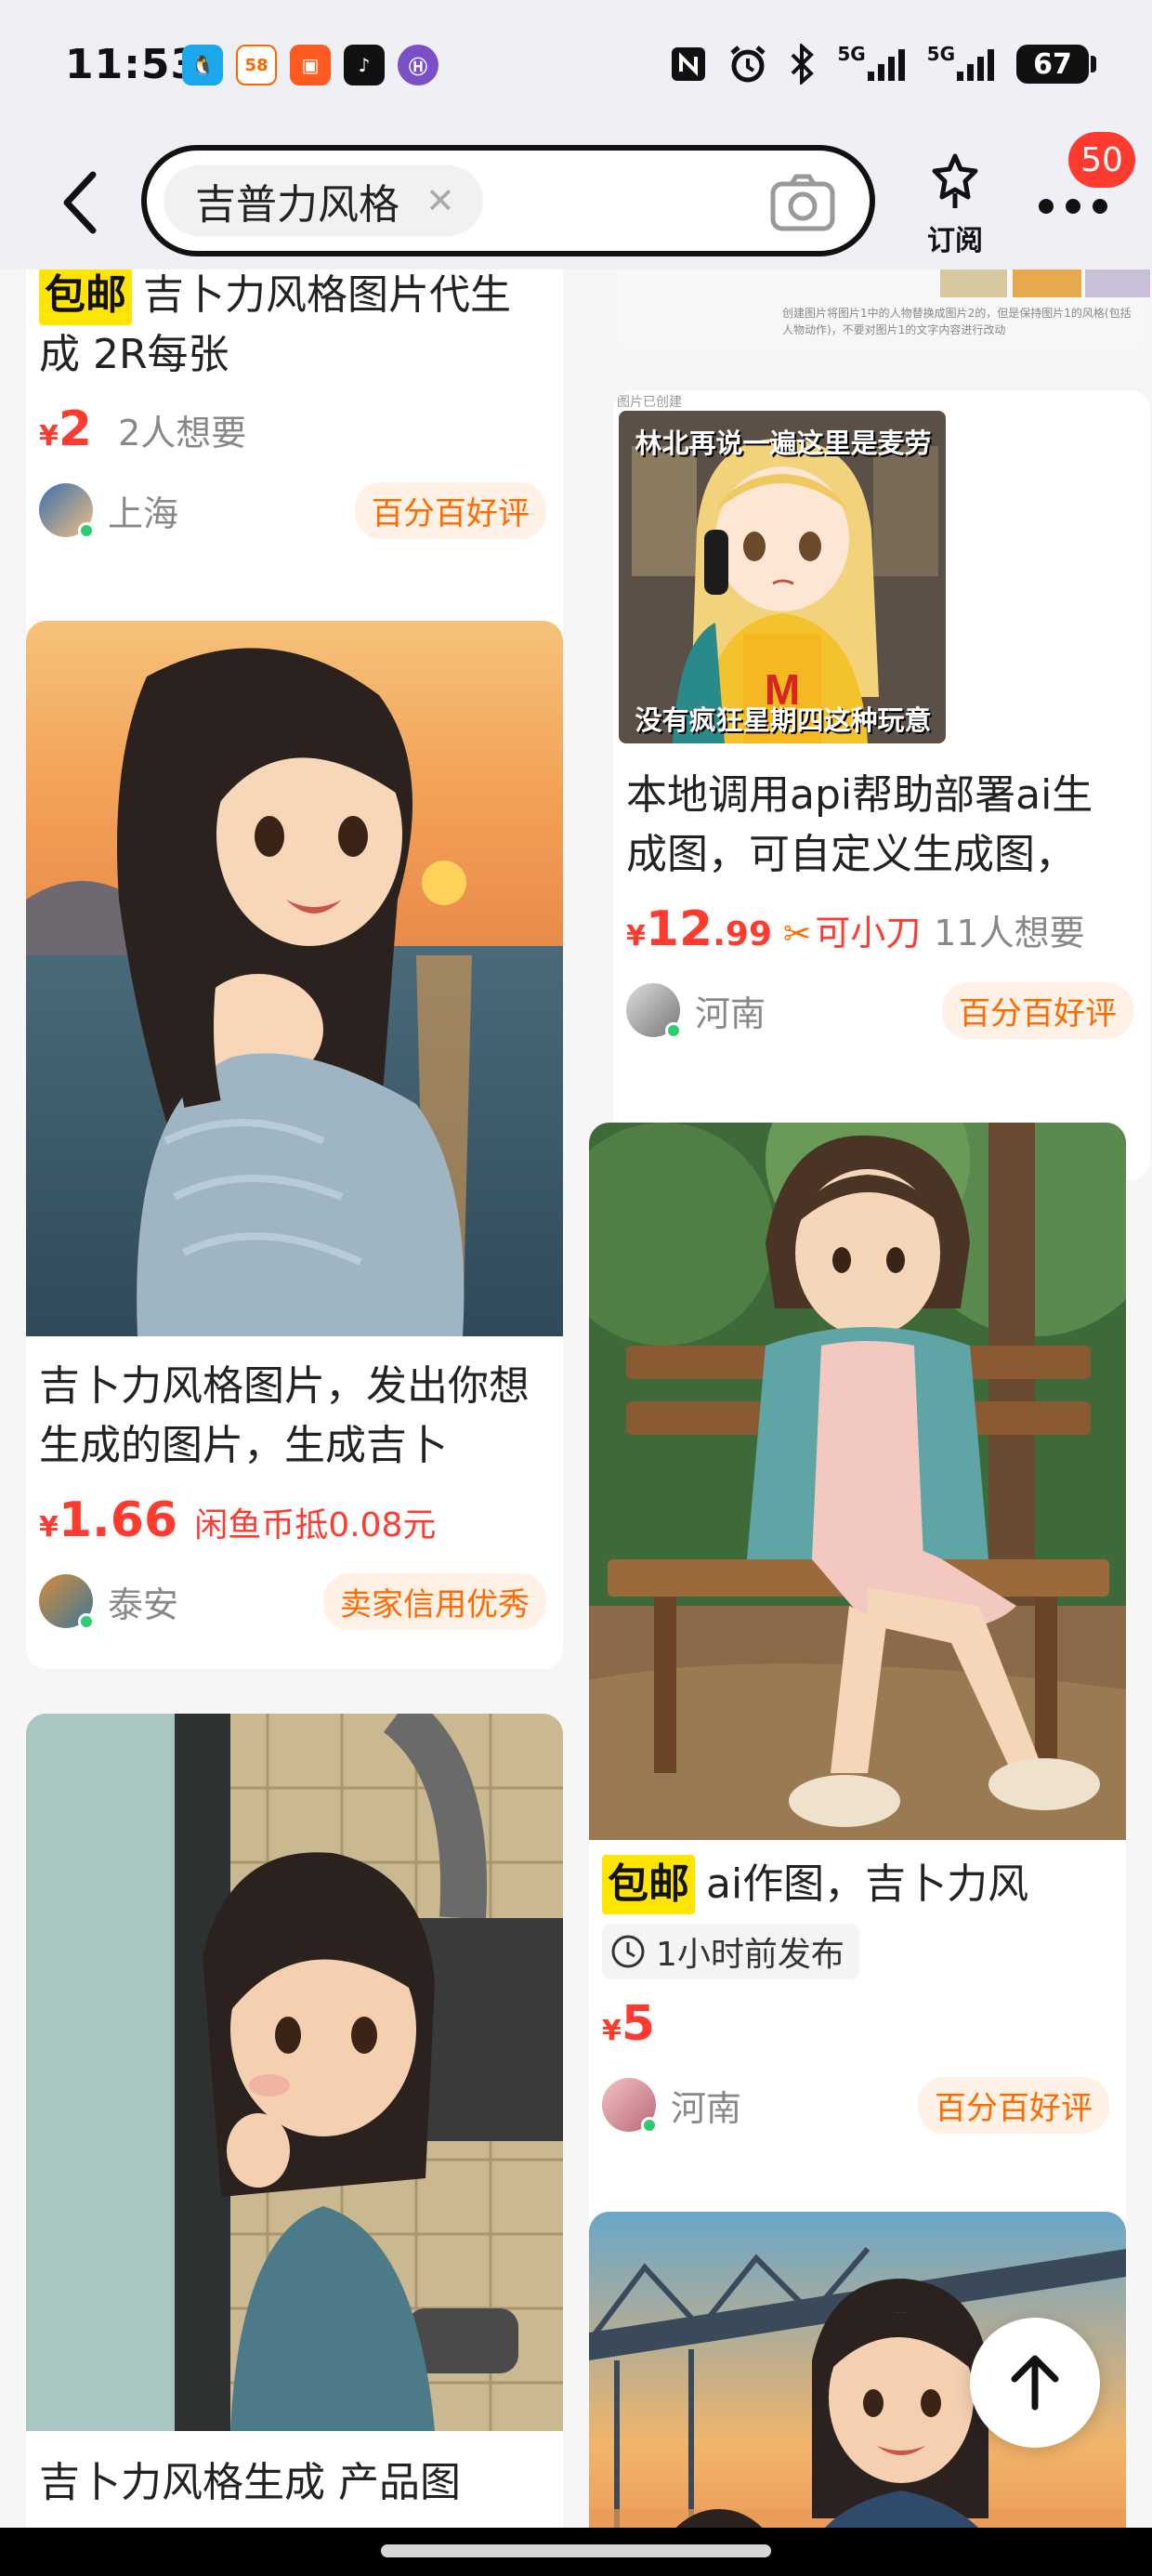  I want to click on price-row: ¥ 12 .99 ✂ 可小刀 11人想要, so click(855, 929).